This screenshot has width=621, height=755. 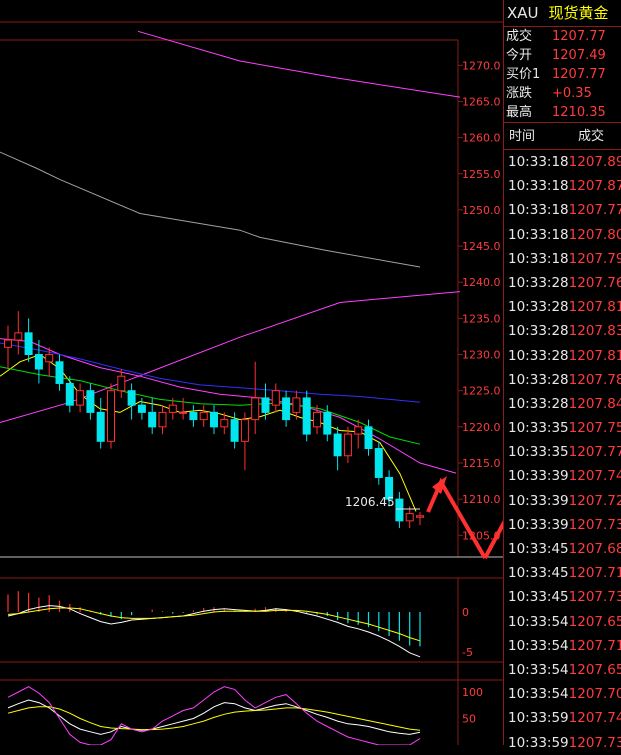 What do you see at coordinates (562, 646) in the screenshot?
I see `tick-row: 10:33:54 1207.71` at bounding box center [562, 646].